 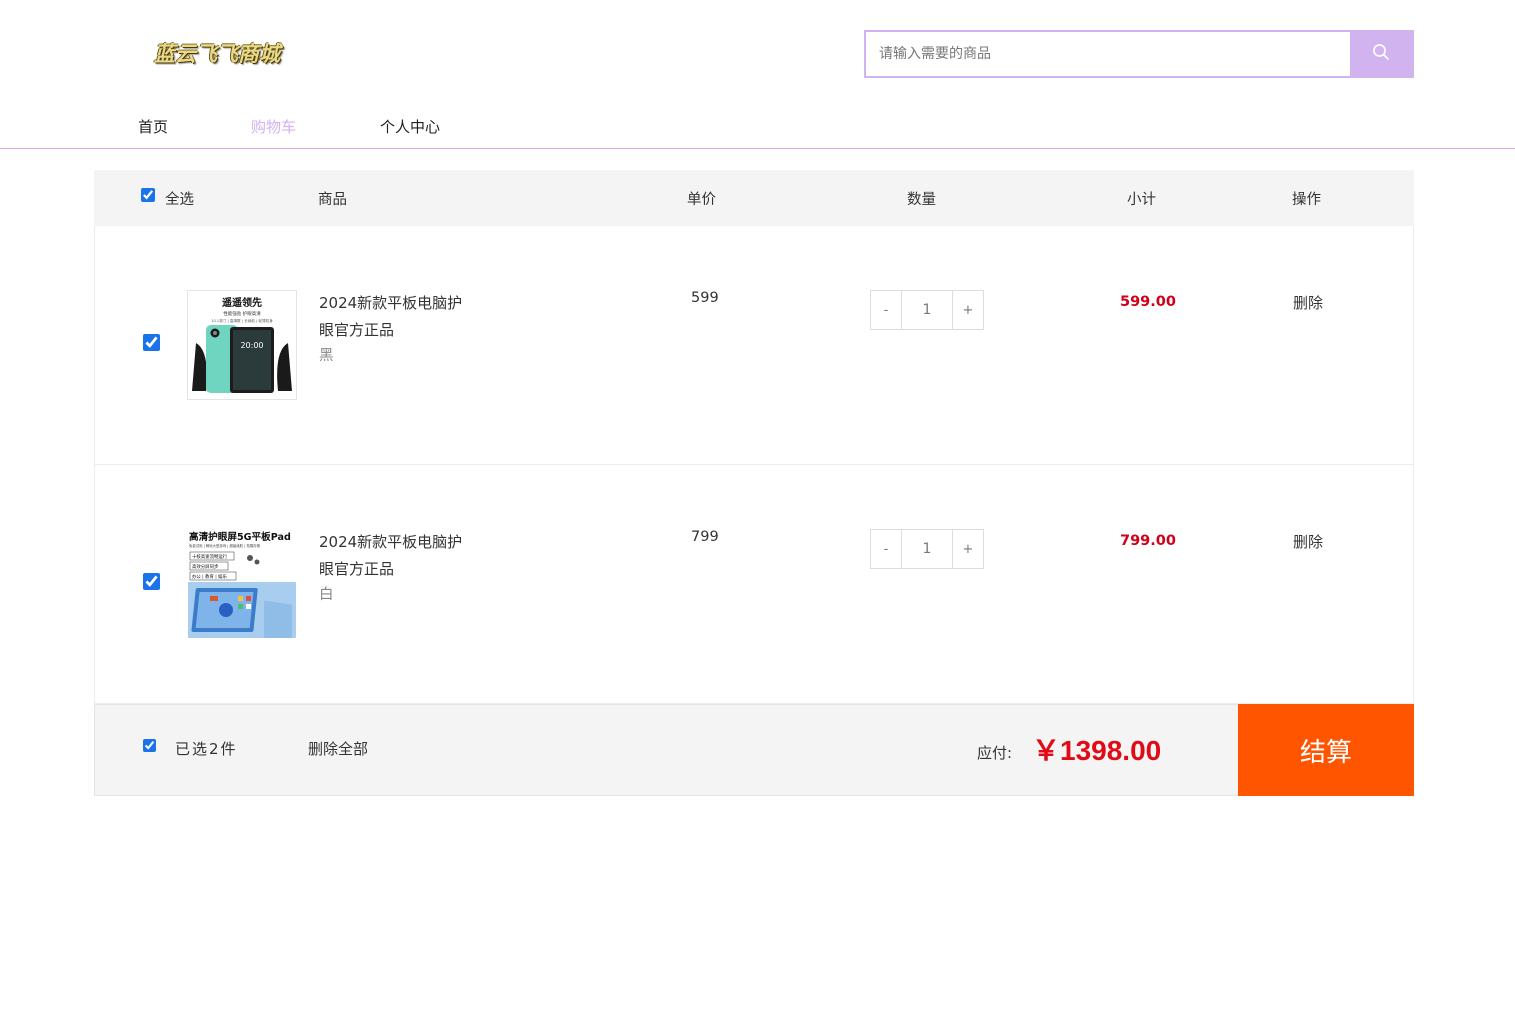 What do you see at coordinates (242, 302) in the screenshot?
I see `image-headline: 遥遥领先` at bounding box center [242, 302].